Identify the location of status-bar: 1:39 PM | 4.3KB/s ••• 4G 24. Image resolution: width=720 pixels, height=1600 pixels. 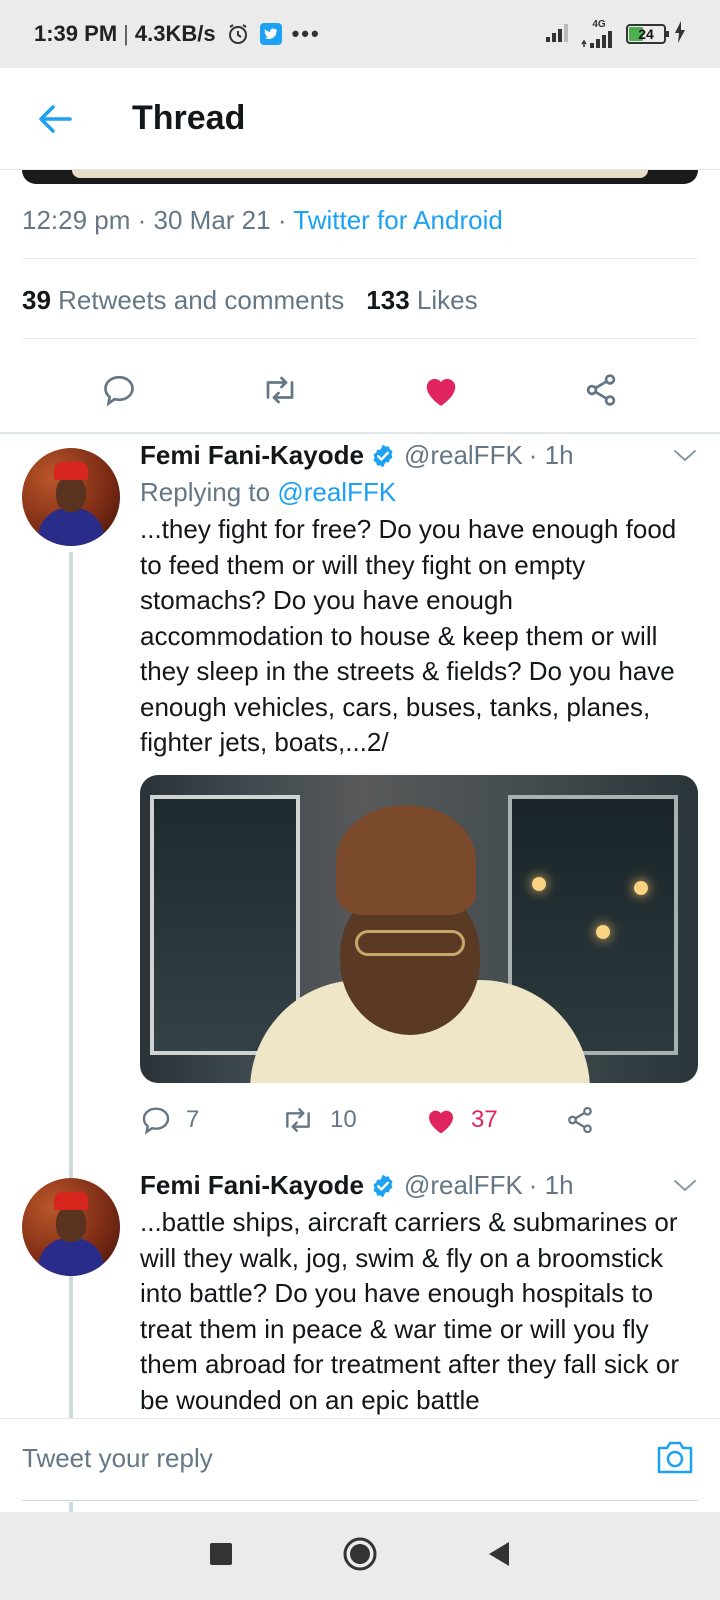
(360, 34).